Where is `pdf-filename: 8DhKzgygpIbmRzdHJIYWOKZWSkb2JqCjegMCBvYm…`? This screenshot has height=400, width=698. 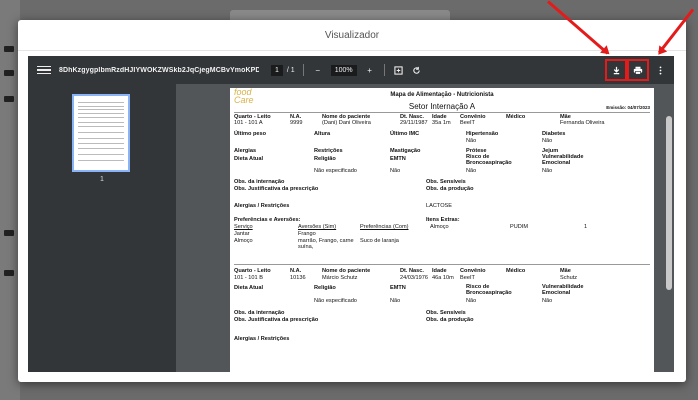
pdf-filename: 8DhKzgygpIbmRzdHJIYWOKZWSkb2JqCjegMCBvYm… is located at coordinates (159, 70).